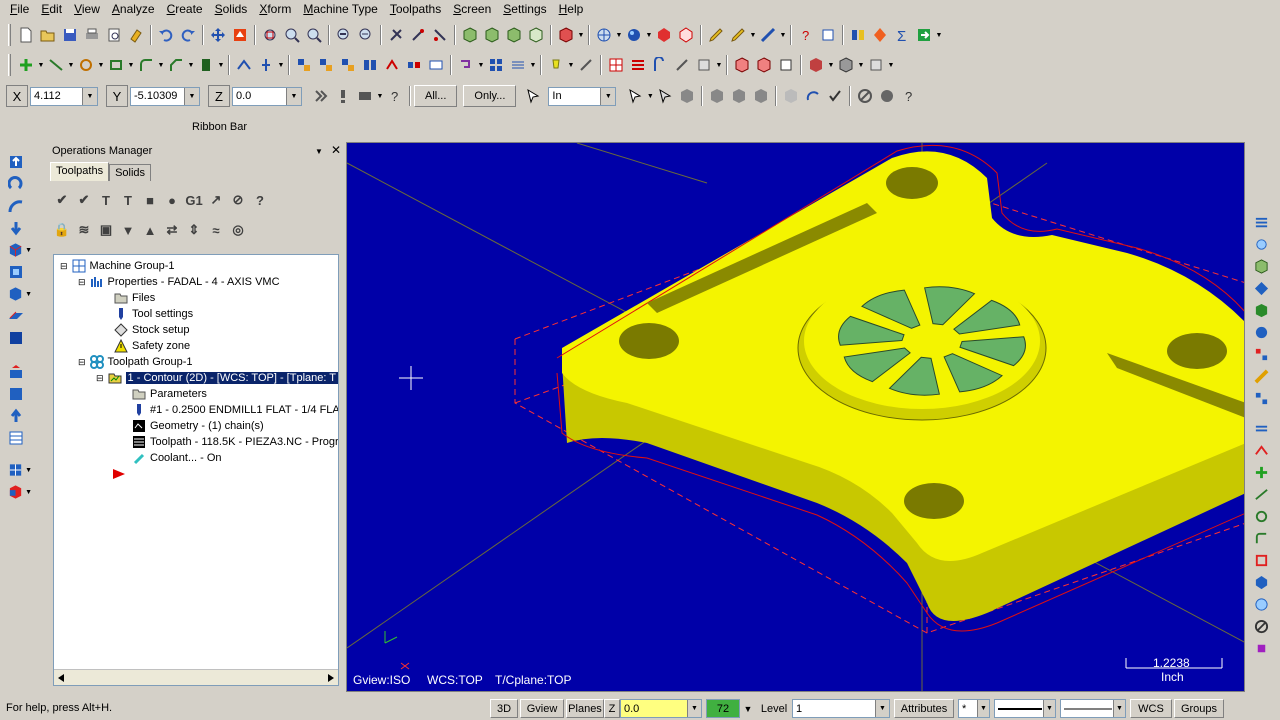  What do you see at coordinates (635, 96) in the screenshot?
I see `pointer-icon` at bounding box center [635, 96].